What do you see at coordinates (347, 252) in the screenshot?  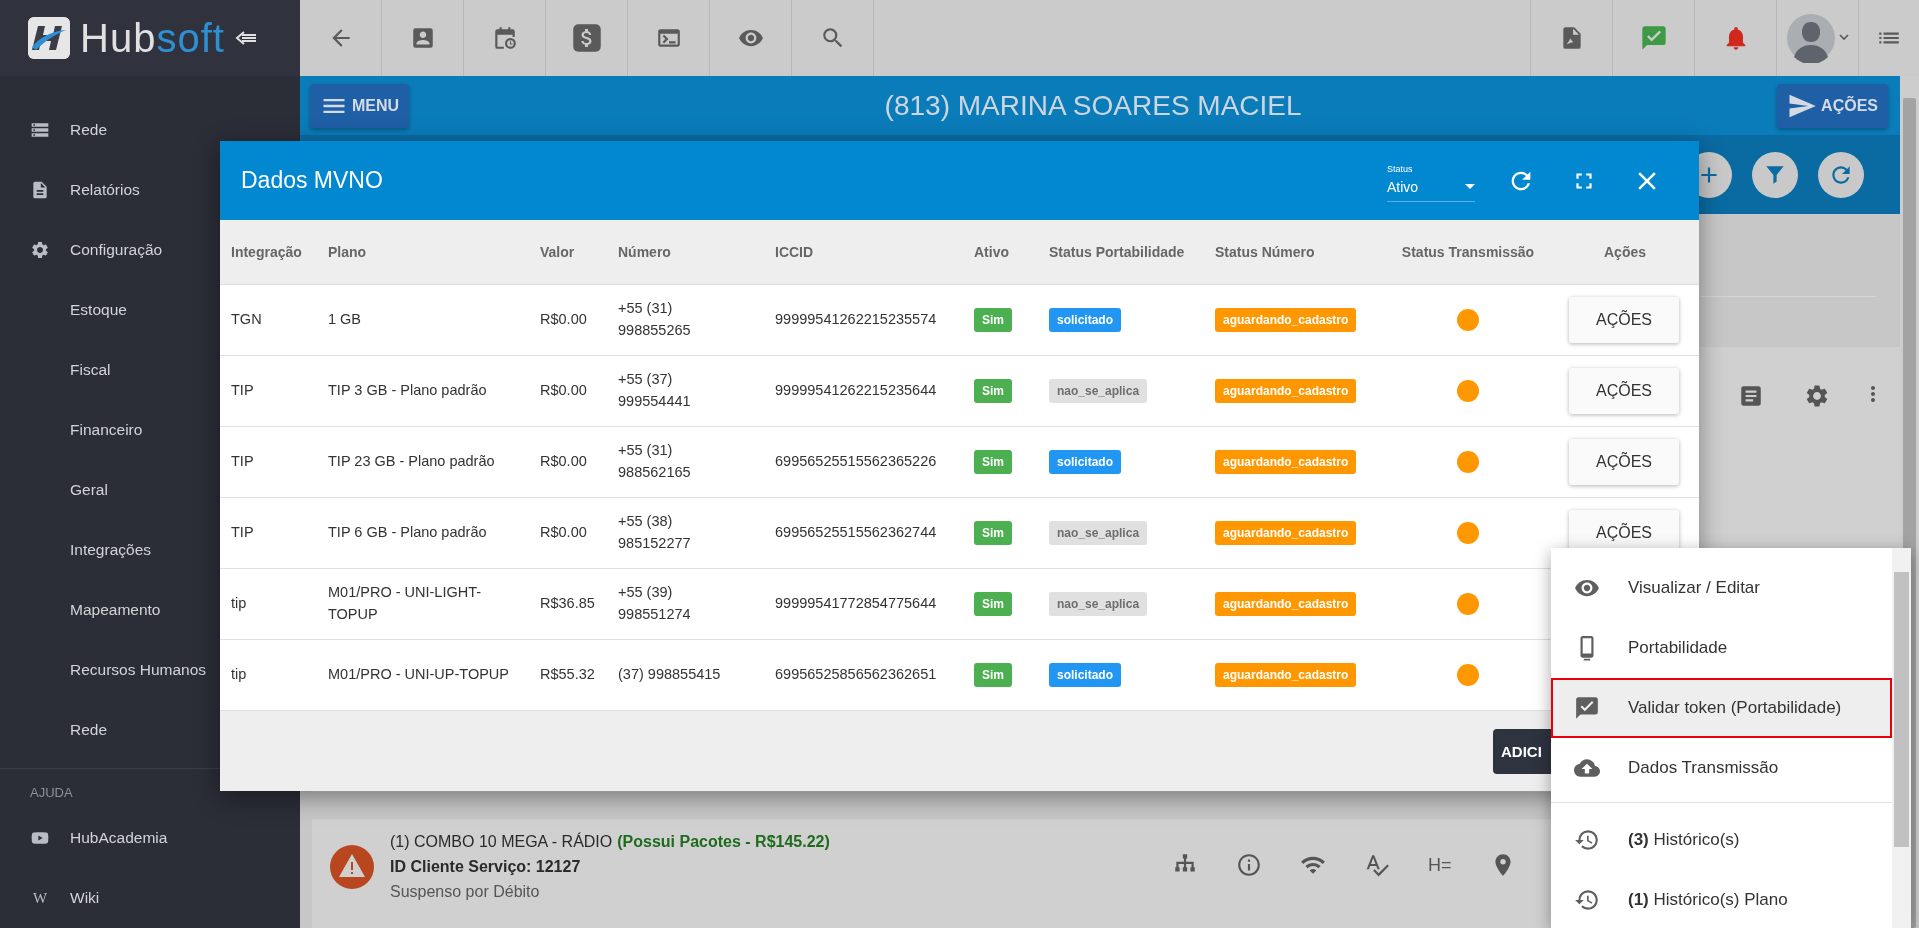 I see `column-header: Plano` at bounding box center [347, 252].